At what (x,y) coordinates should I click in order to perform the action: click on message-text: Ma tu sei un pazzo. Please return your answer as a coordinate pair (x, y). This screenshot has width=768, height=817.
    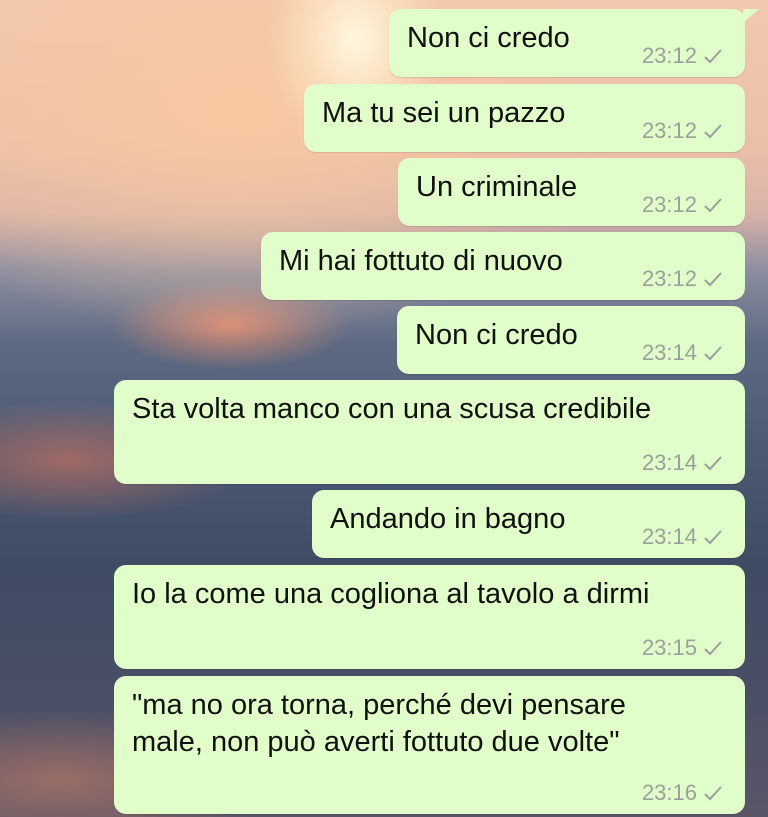
    Looking at the image, I should click on (444, 113).